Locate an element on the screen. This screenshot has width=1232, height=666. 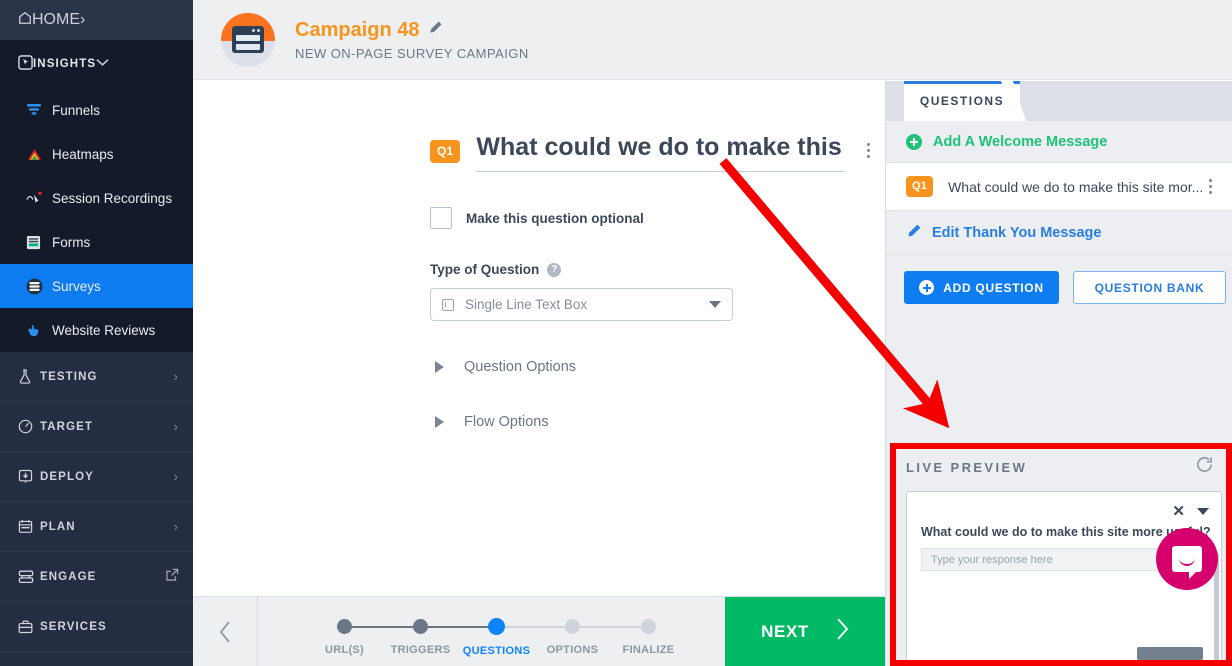
add-question-button: ADD QUESTION is located at coordinates (981, 287).